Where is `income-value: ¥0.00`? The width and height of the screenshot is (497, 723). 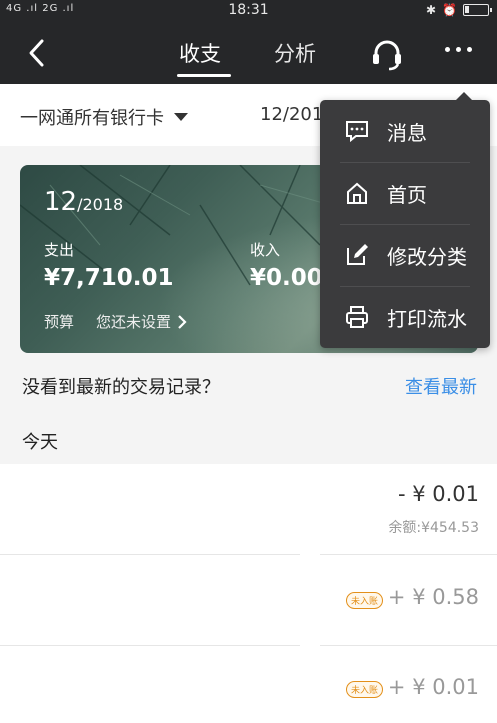 income-value: ¥0.00 is located at coordinates (286, 278).